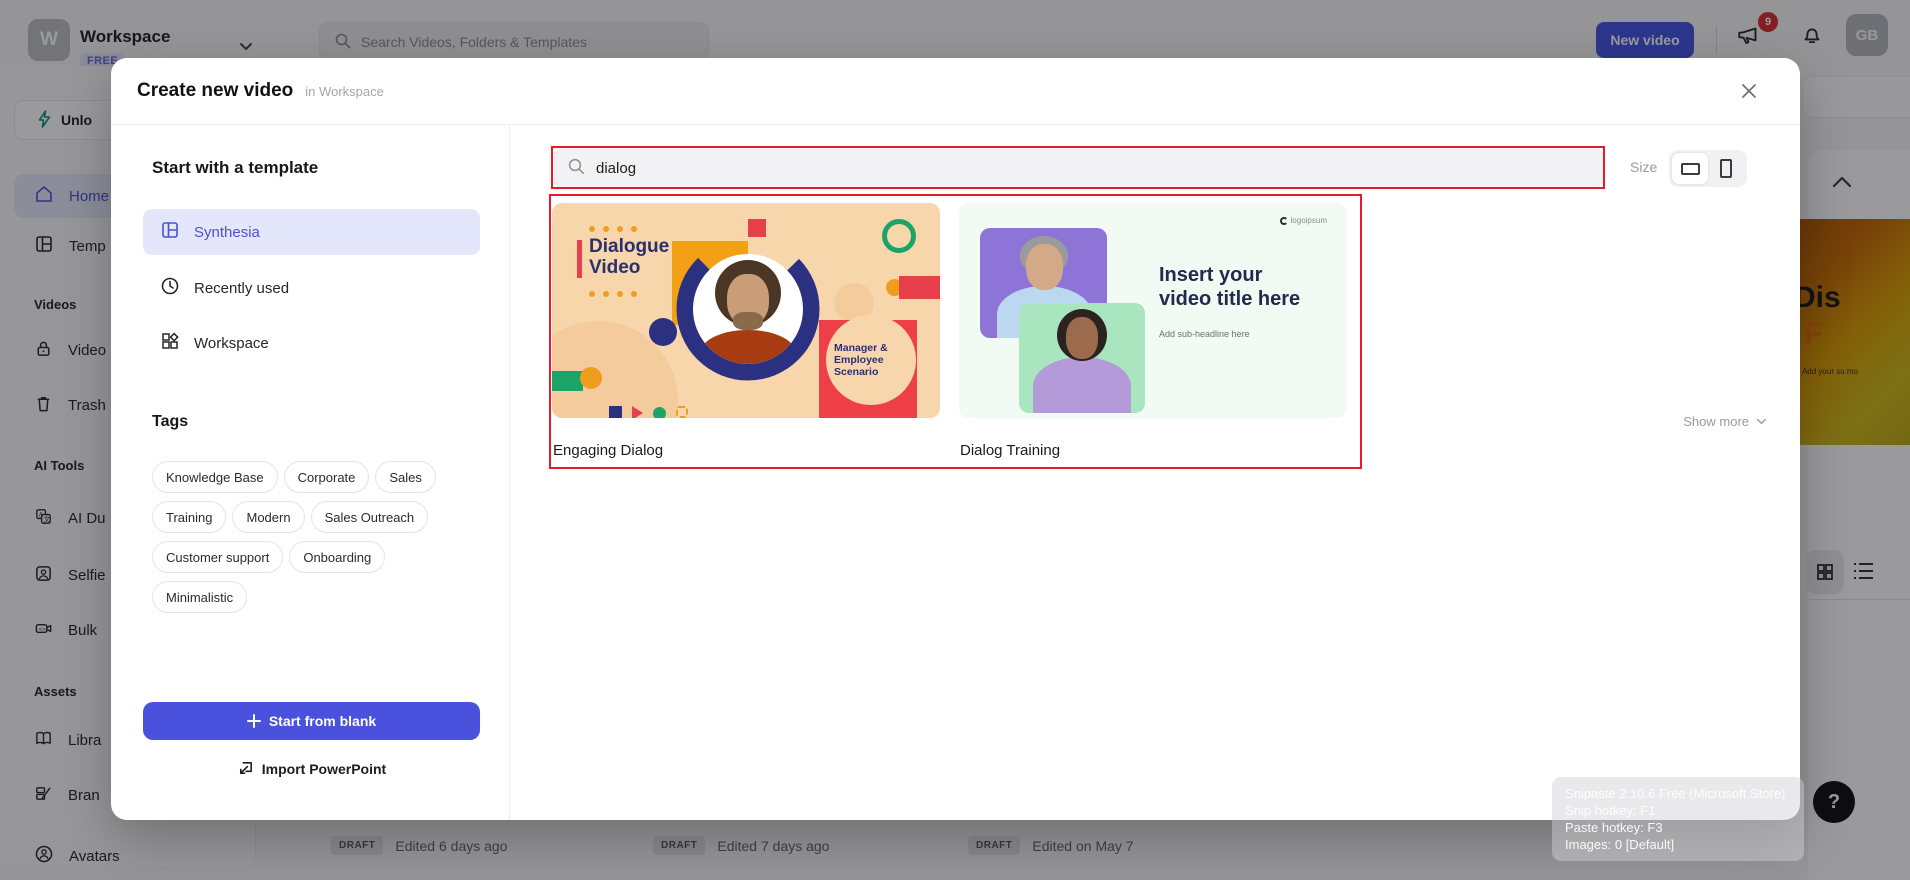 The height and width of the screenshot is (880, 1910). What do you see at coordinates (170, 232) in the screenshot?
I see `templates-icon` at bounding box center [170, 232].